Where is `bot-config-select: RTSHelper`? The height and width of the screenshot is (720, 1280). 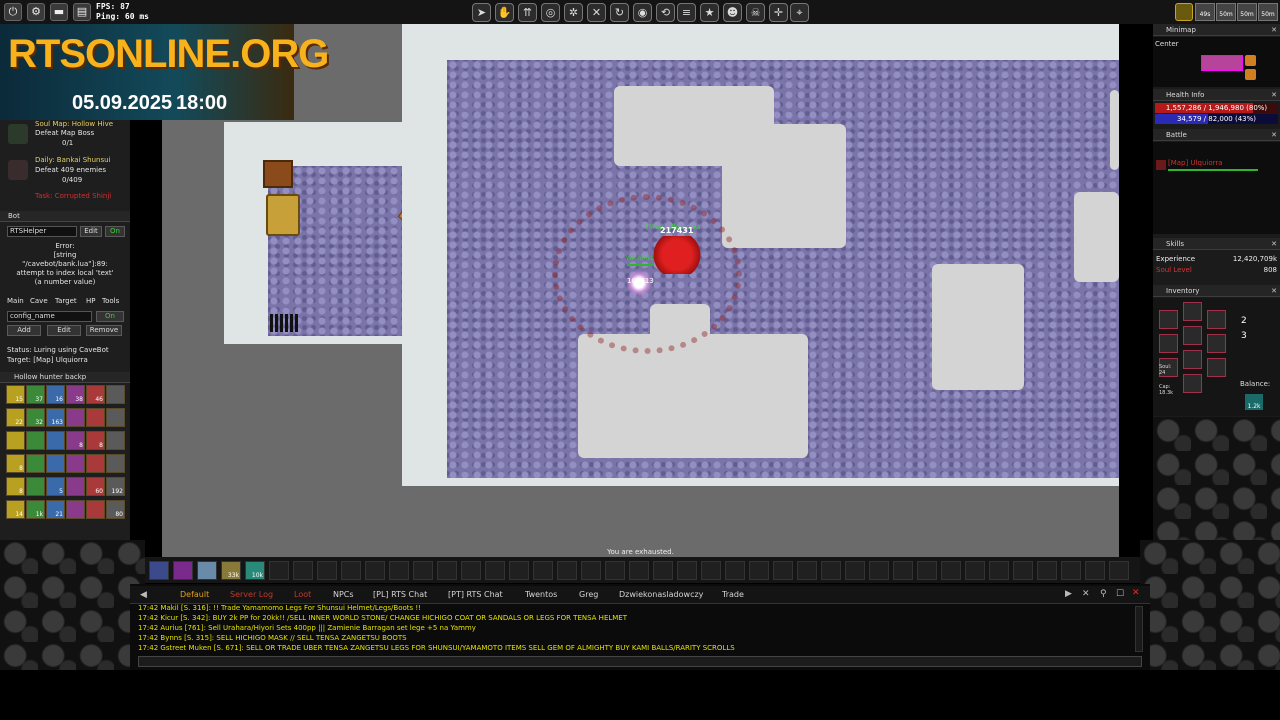
bot-config-select: RTSHelper is located at coordinates (42, 231).